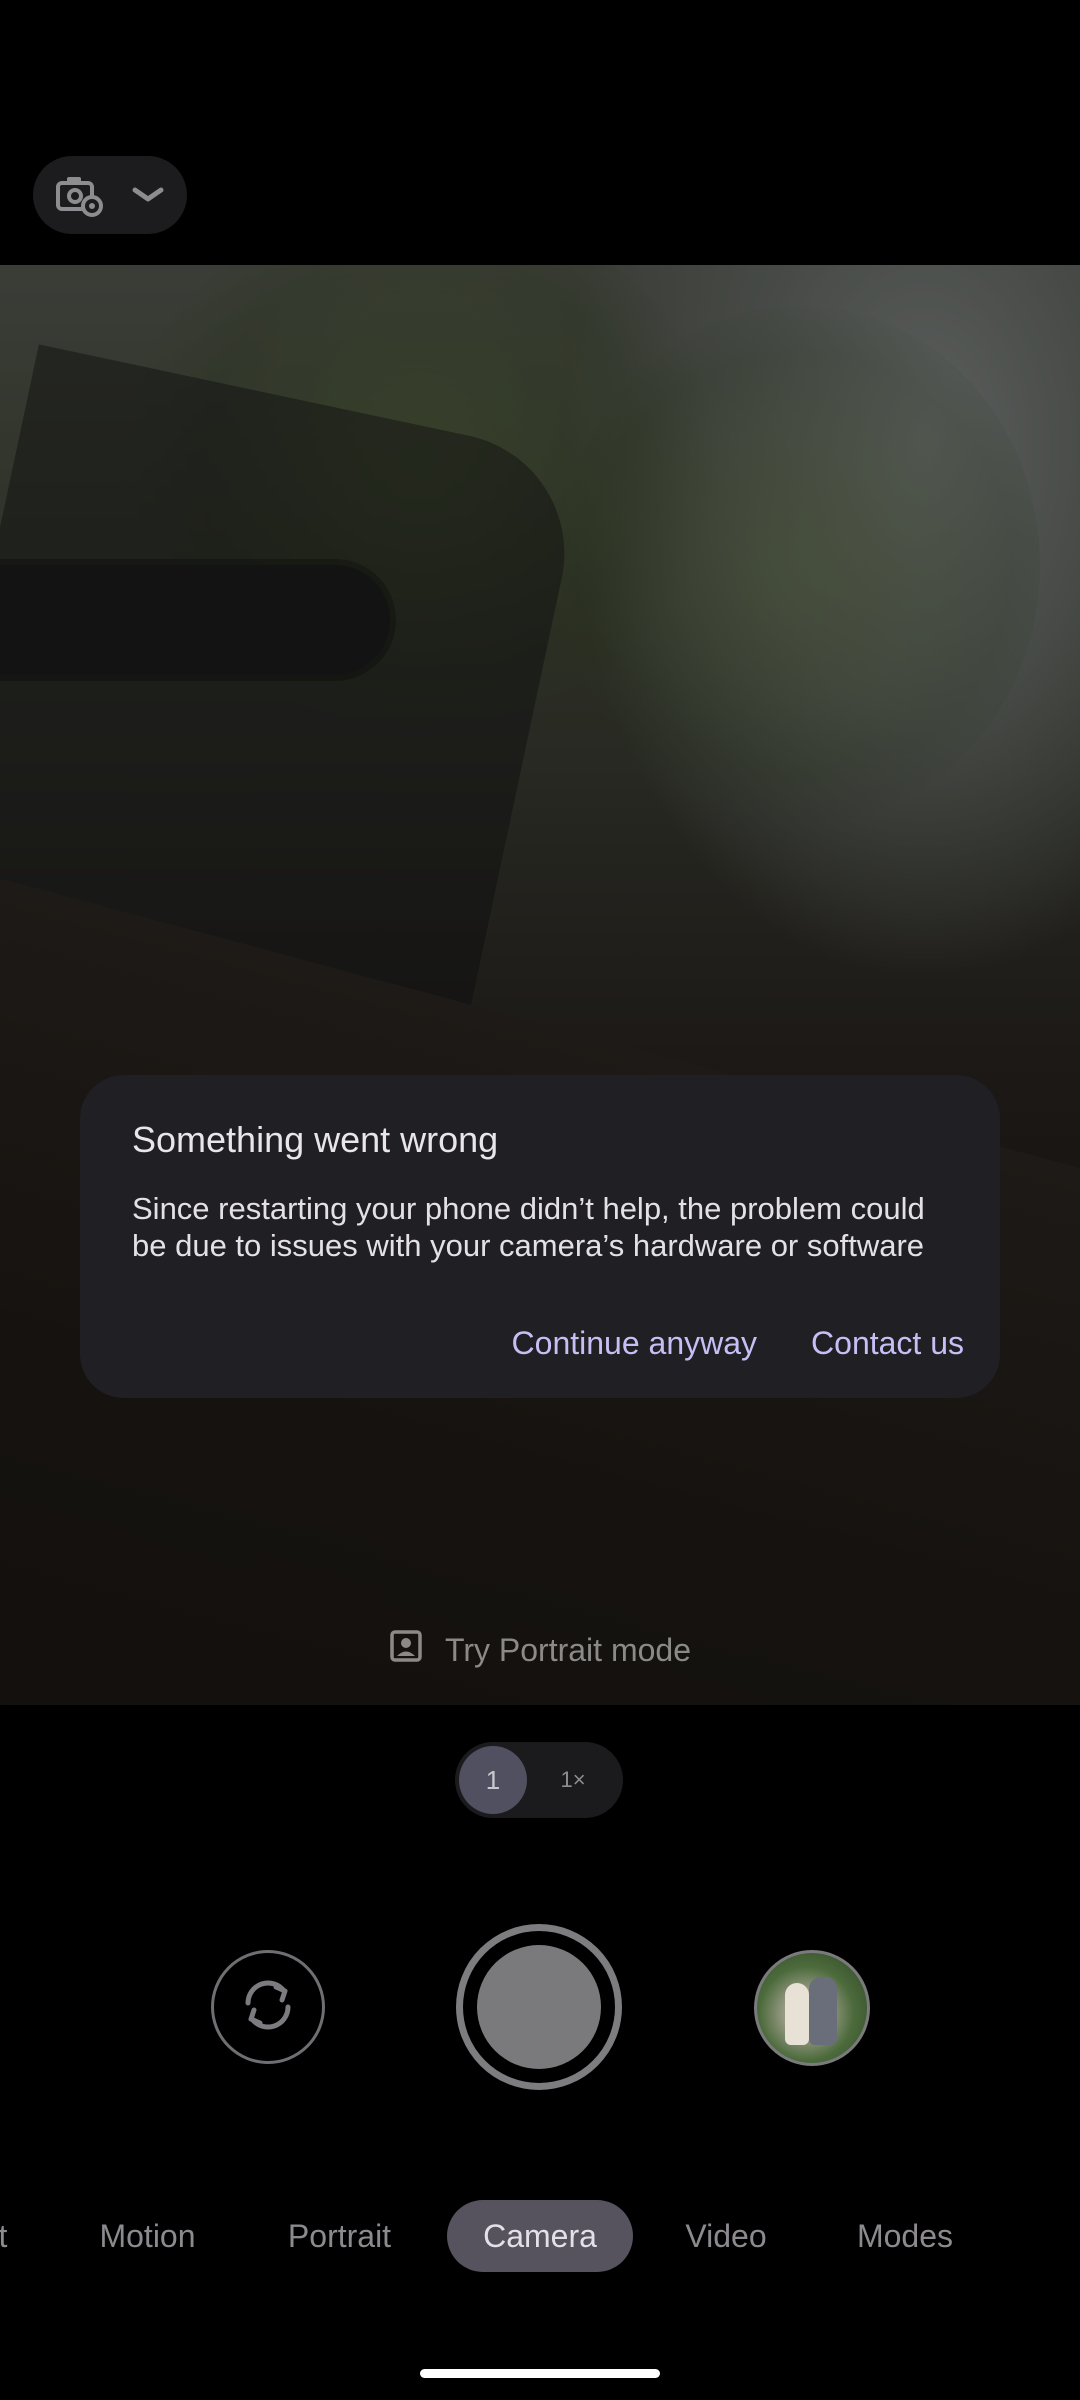  I want to click on camera-settings-icon, so click(80, 195).